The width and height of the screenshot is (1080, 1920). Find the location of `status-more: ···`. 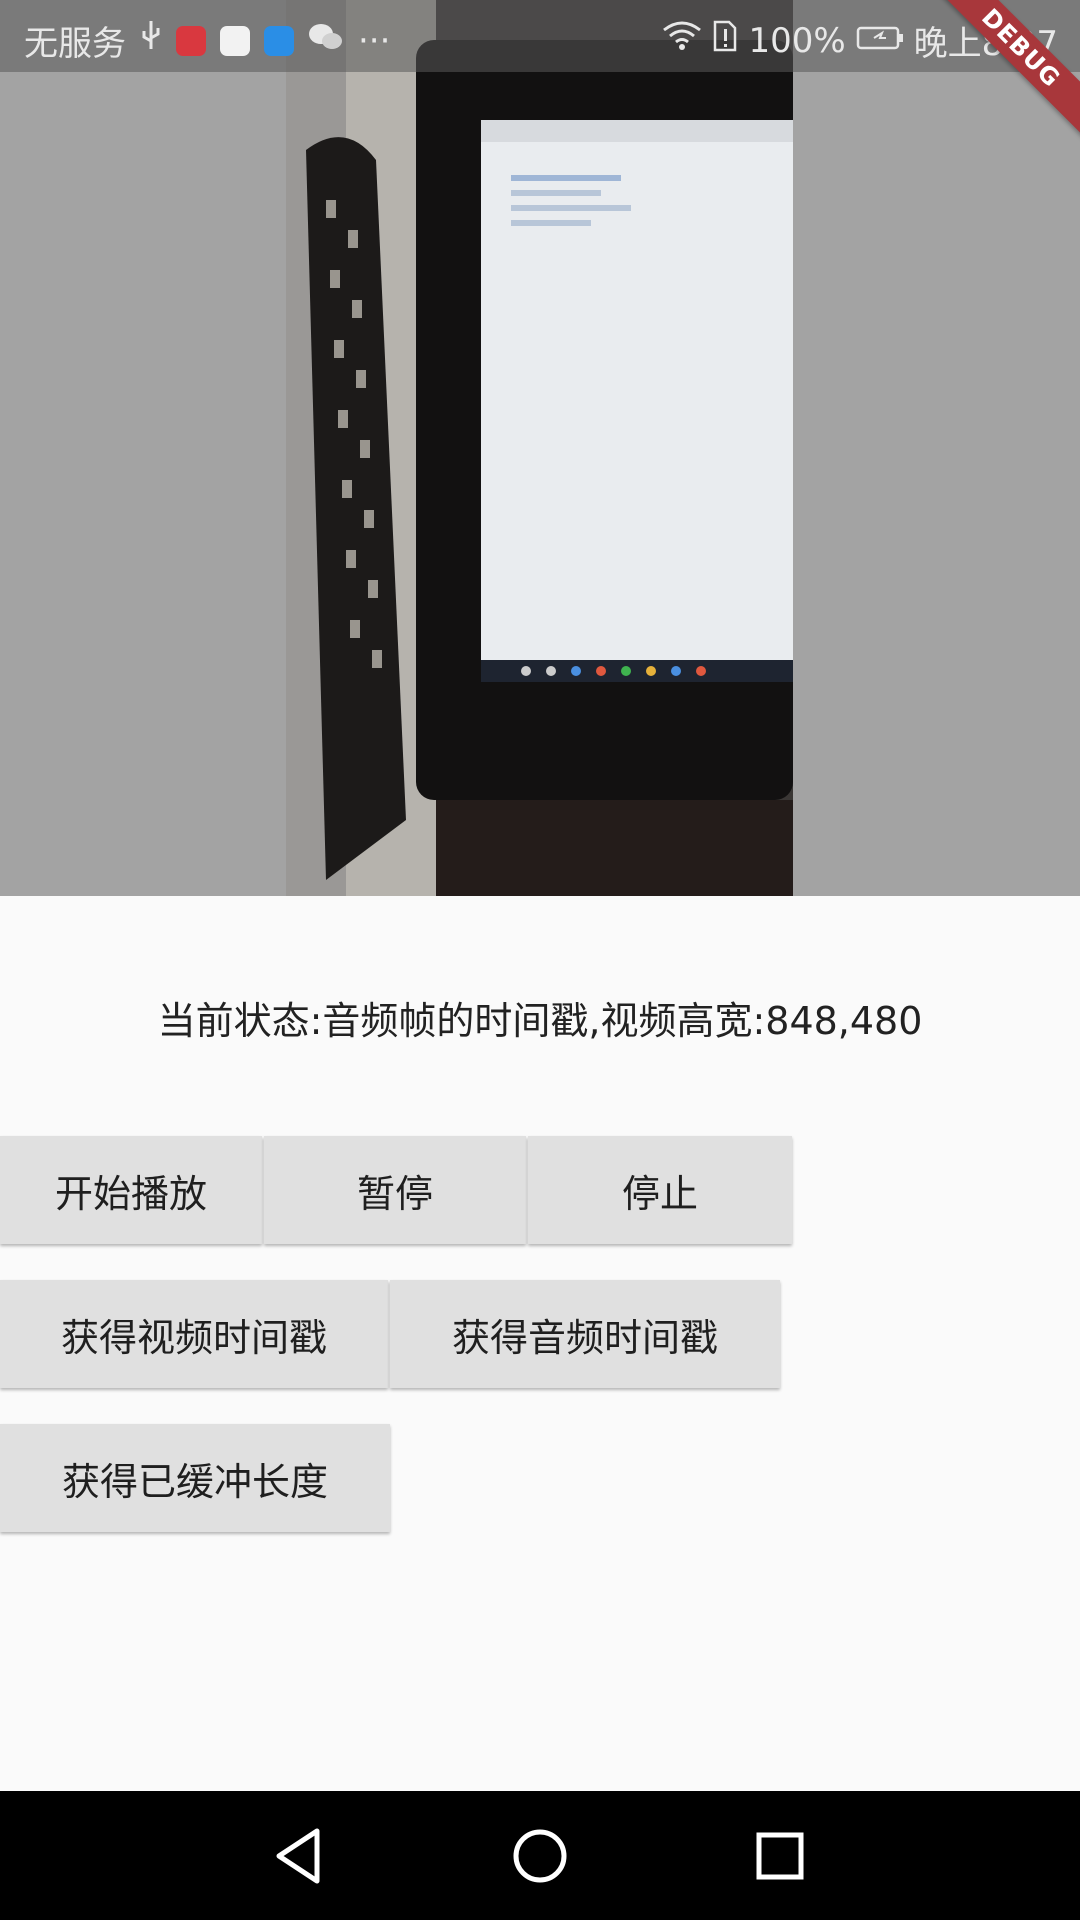

status-more: ··· is located at coordinates (374, 40).